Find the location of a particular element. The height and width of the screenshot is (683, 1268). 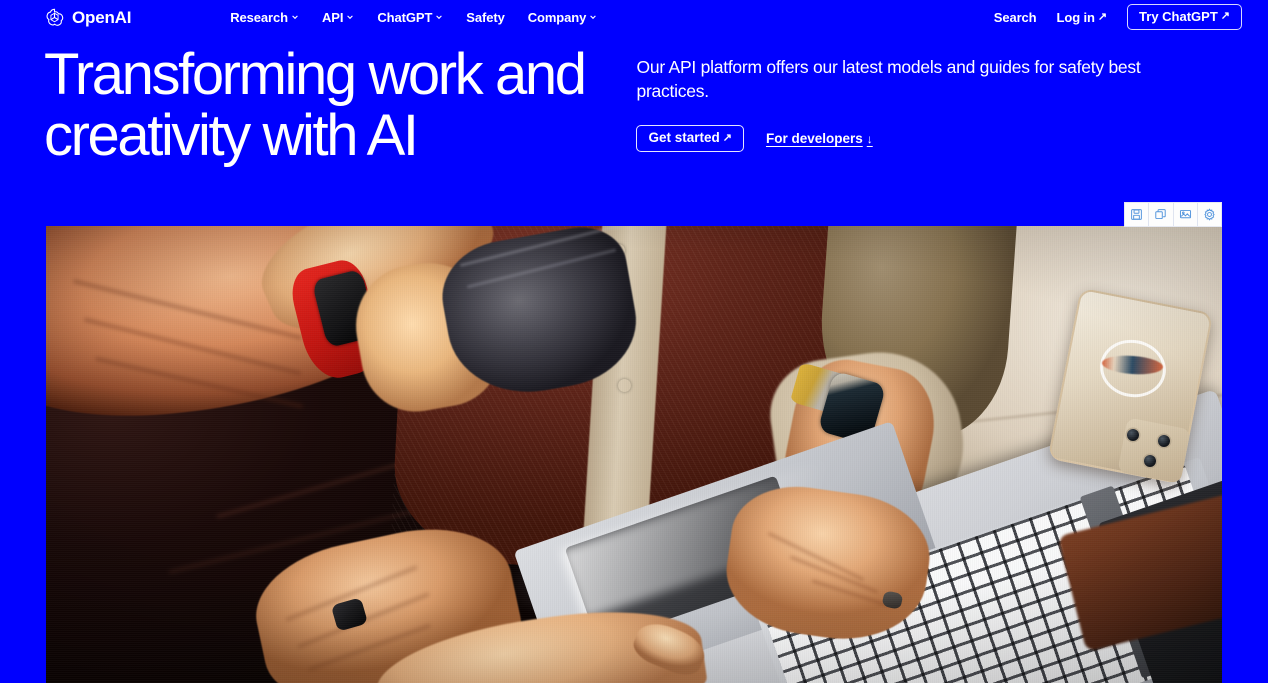

nav-item-label: Company is located at coordinates (557, 17).